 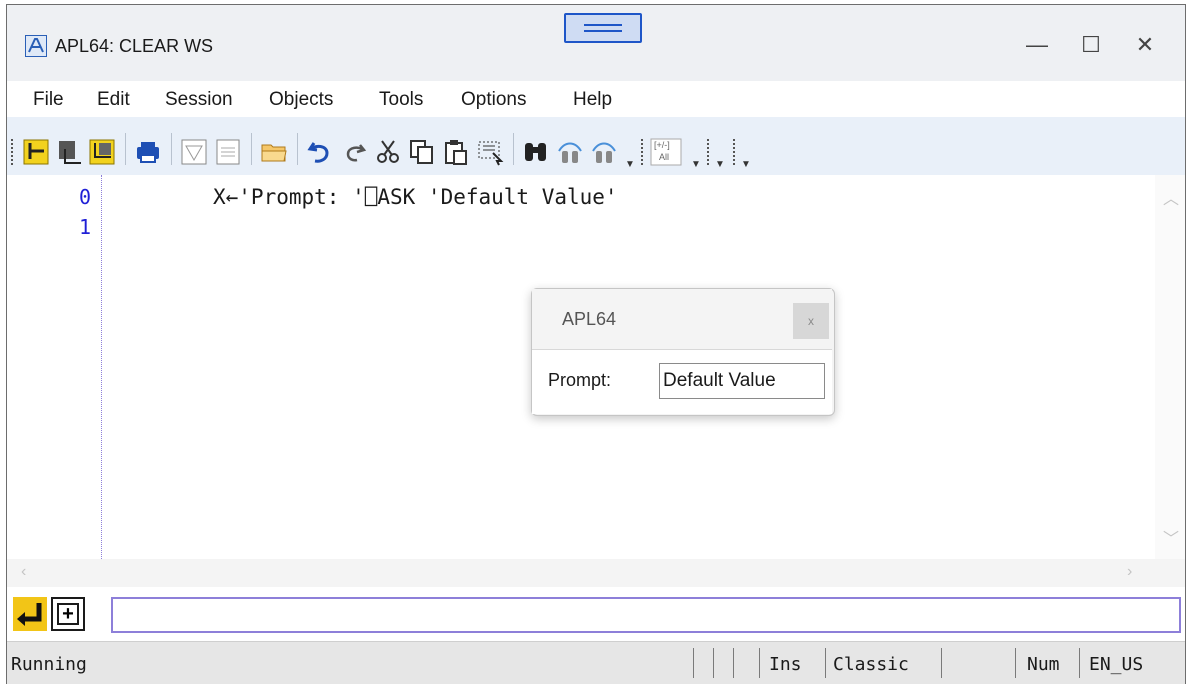 What do you see at coordinates (354, 152) in the screenshot?
I see `redo-icon` at bounding box center [354, 152].